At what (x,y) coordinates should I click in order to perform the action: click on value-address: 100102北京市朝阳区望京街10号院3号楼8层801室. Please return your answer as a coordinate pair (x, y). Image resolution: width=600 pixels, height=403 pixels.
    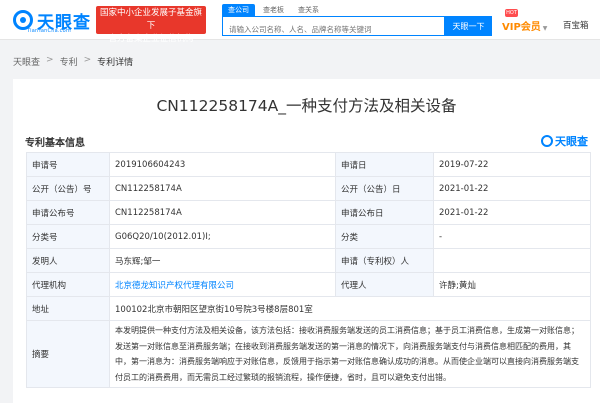
    Looking at the image, I should click on (350, 308).